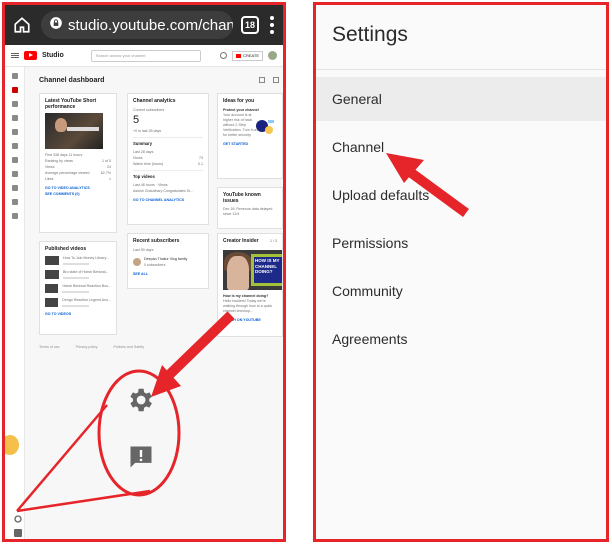 This screenshot has height=544, width=612. Describe the element at coordinates (461, 519) in the screenshot. I see `panel-footer` at that location.